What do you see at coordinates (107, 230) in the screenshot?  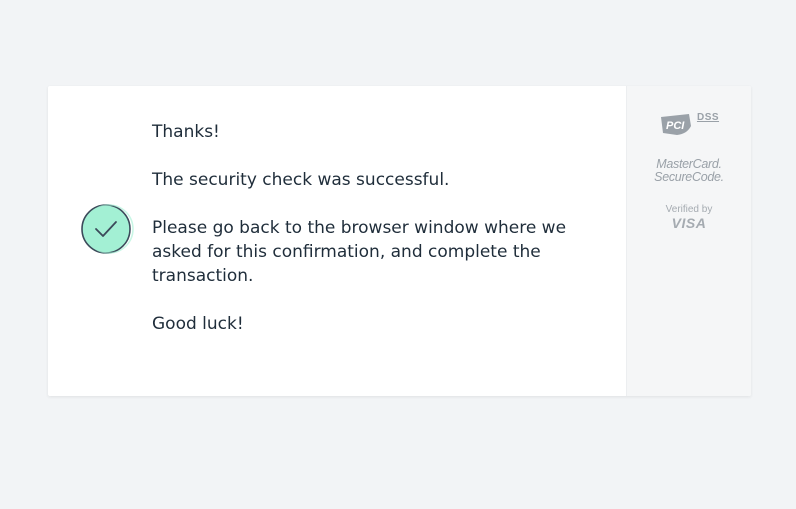 I see `success-check-icon` at bounding box center [107, 230].